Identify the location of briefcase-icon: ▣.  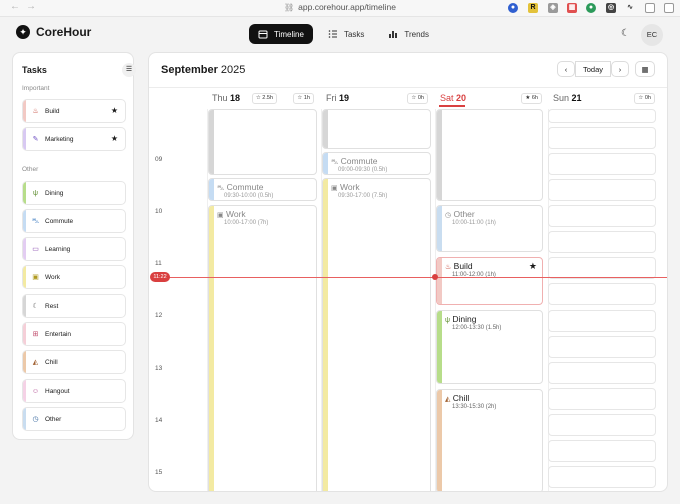
(35, 277).